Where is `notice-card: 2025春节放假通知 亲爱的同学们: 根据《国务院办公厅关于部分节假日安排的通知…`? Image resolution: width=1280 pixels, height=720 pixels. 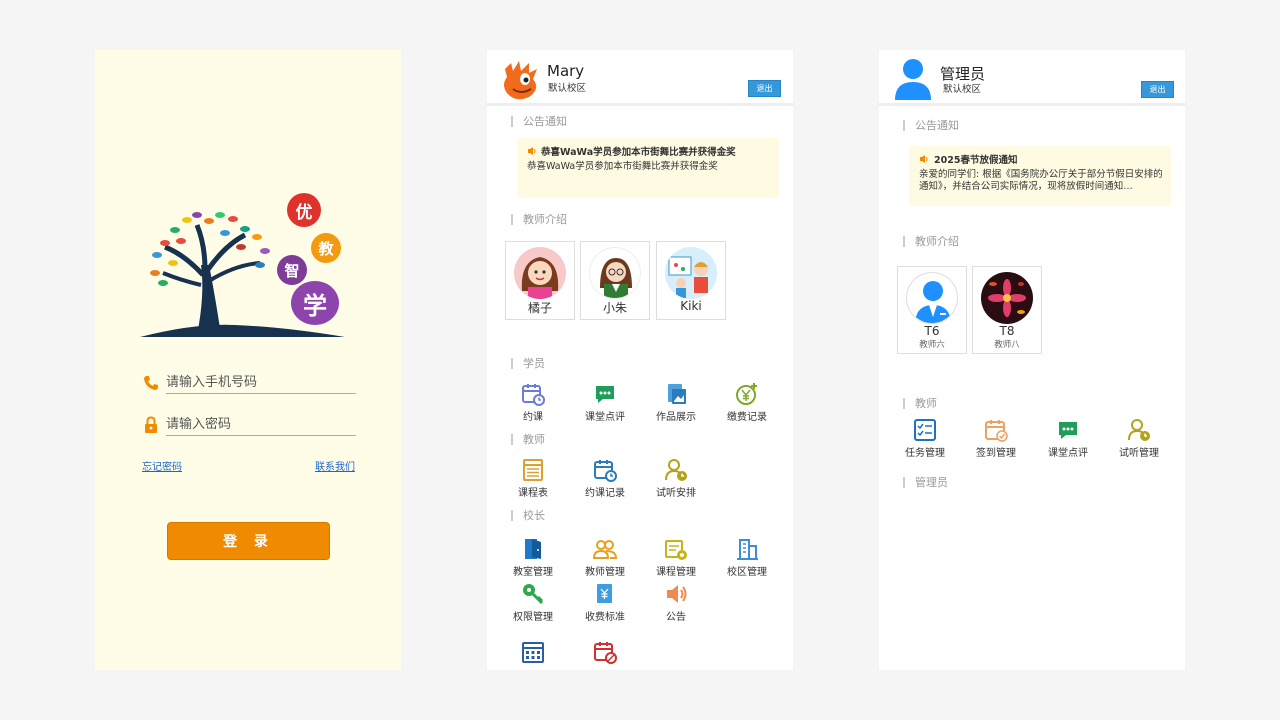 notice-card: 2025春节放假通知 亲爱的同学们: 根据《国务院办公厅关于部分节假日安排的通知… is located at coordinates (1040, 176).